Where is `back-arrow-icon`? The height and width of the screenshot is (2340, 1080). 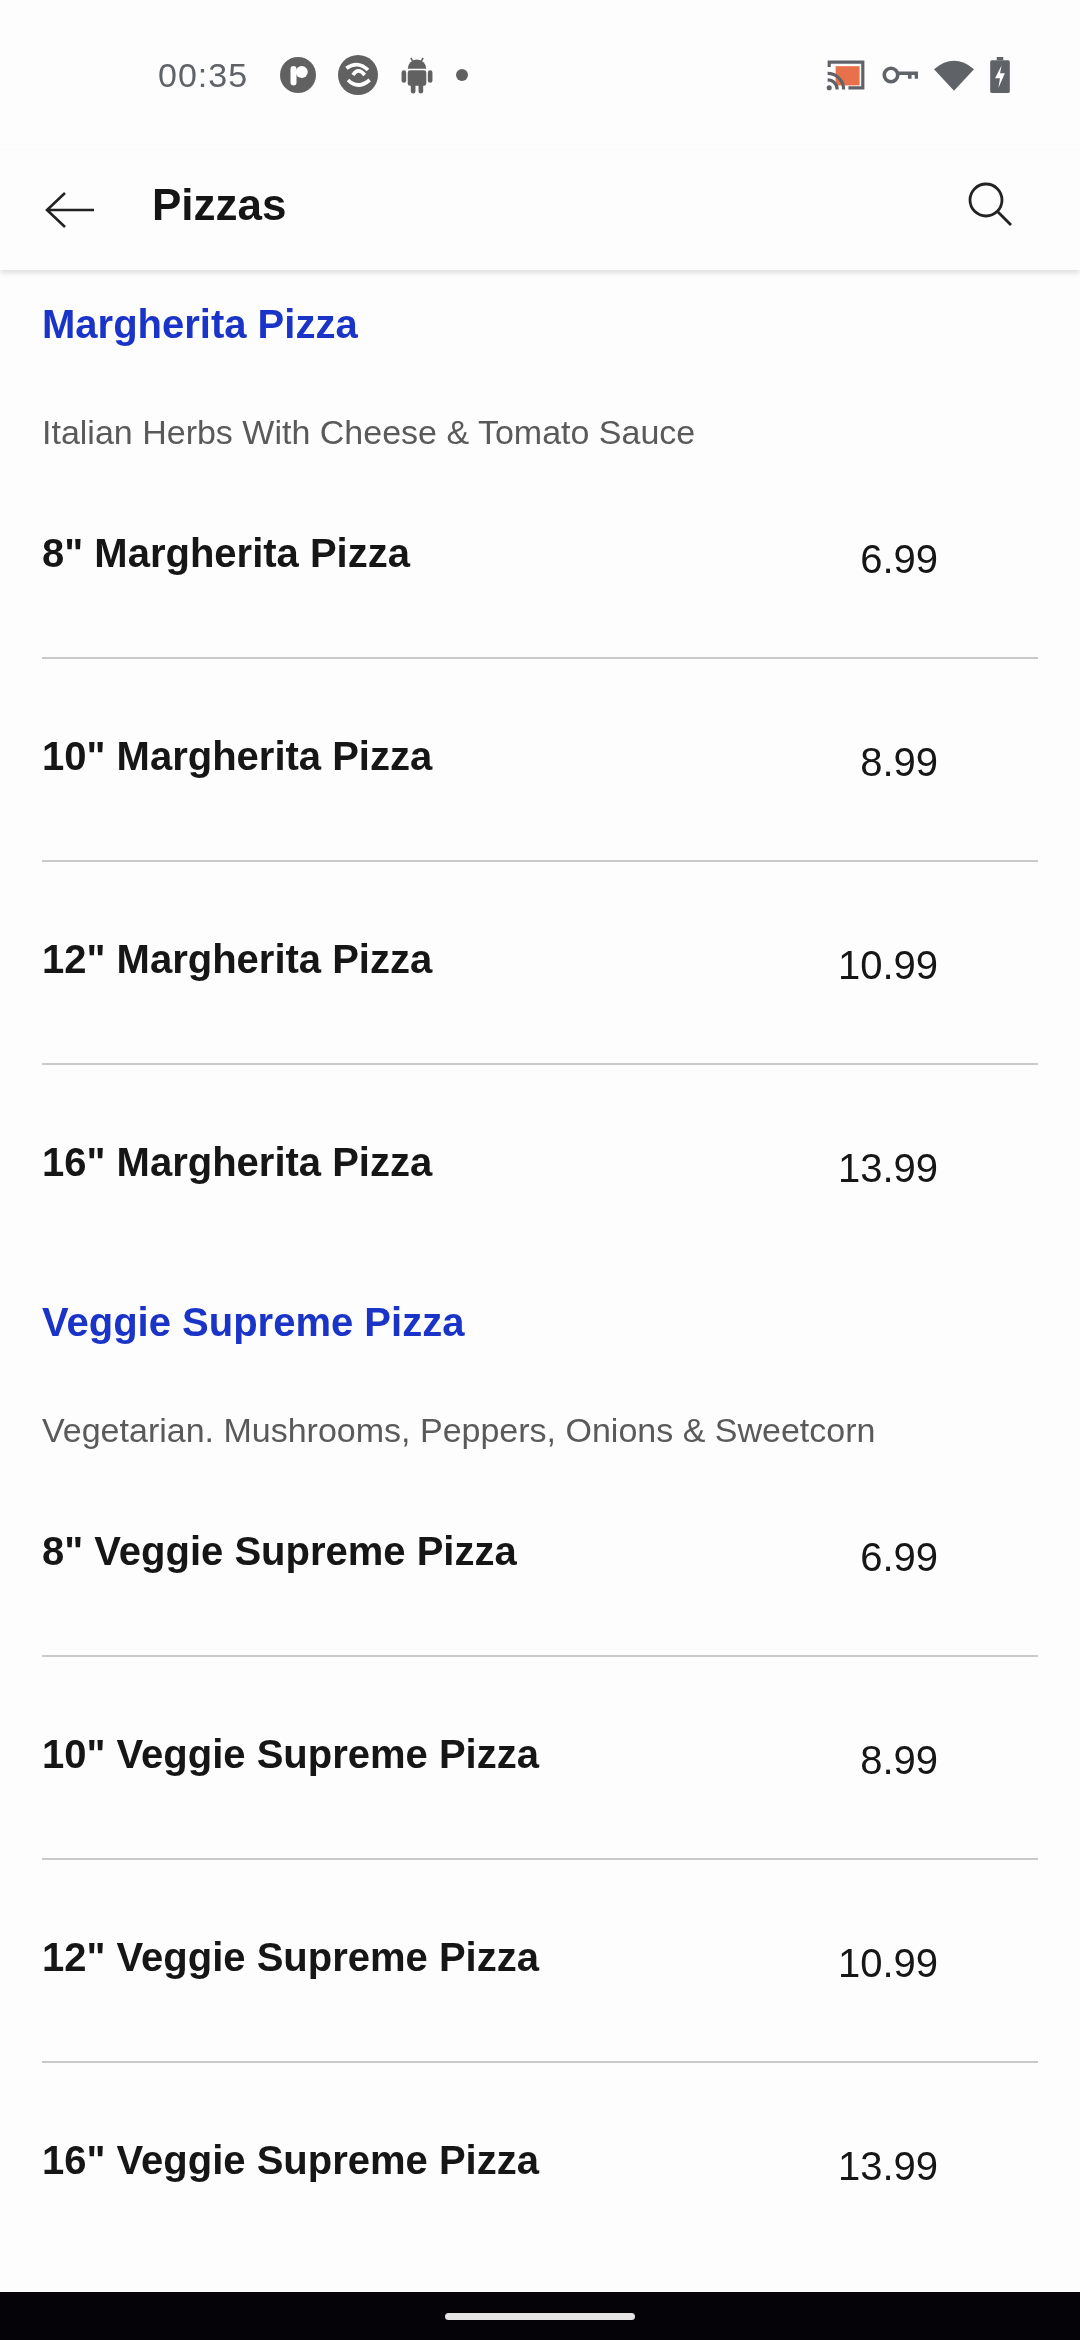
back-arrow-icon is located at coordinates (70, 210).